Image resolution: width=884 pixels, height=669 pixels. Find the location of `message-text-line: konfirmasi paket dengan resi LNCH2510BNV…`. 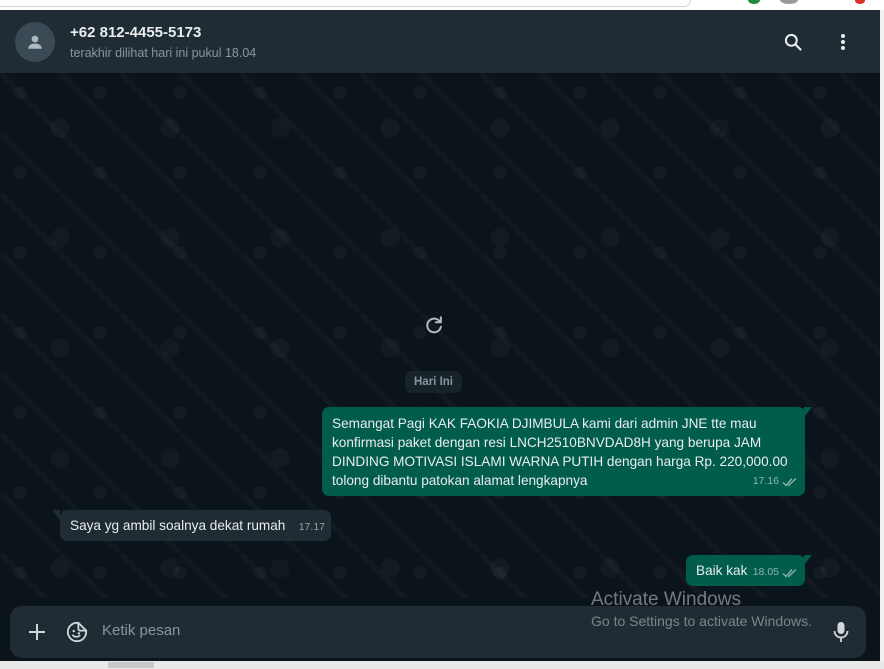

message-text-line: konfirmasi paket dengan resi LNCH2510BNV… is located at coordinates (547, 442).